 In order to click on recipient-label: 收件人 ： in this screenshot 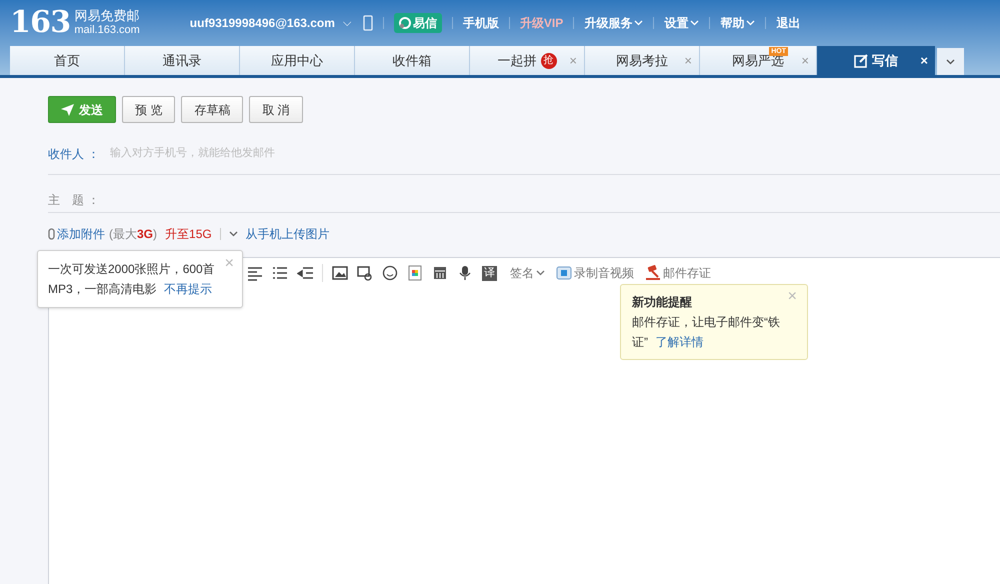, I will do `click(74, 154)`.